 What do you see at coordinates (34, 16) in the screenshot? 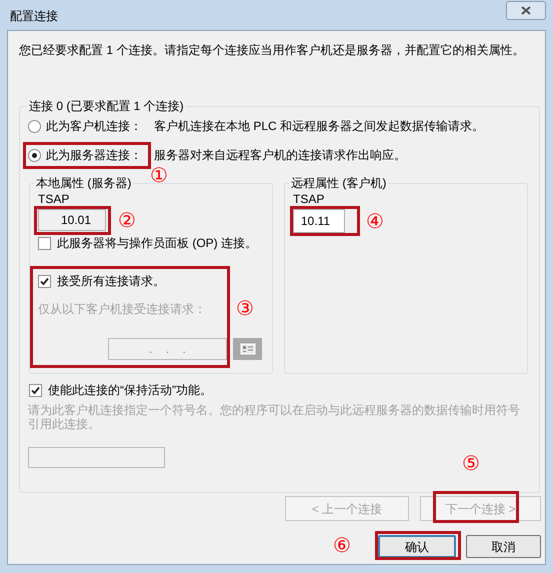
I see `window-title: 配置连接` at bounding box center [34, 16].